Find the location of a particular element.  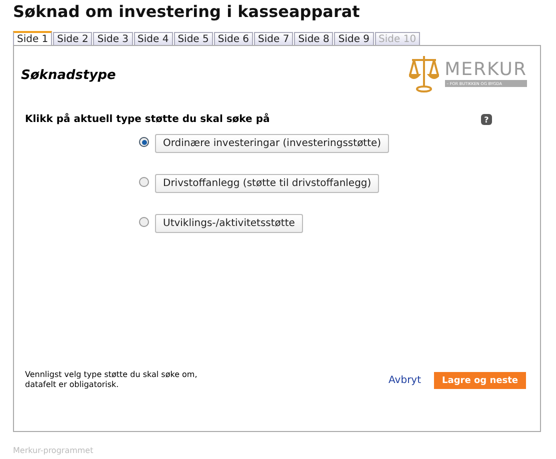

cancel-link: Avbryt is located at coordinates (405, 380).